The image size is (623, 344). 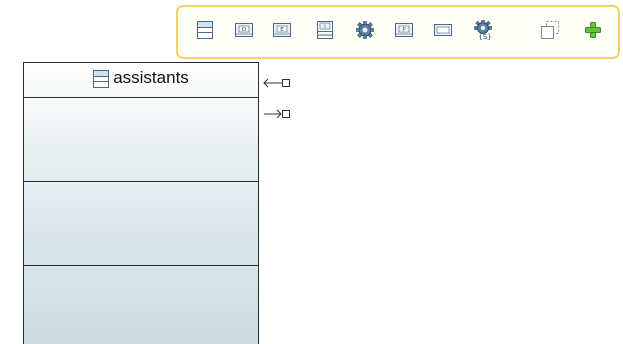 I want to click on add-enum-column-button: E, so click(x=282, y=30).